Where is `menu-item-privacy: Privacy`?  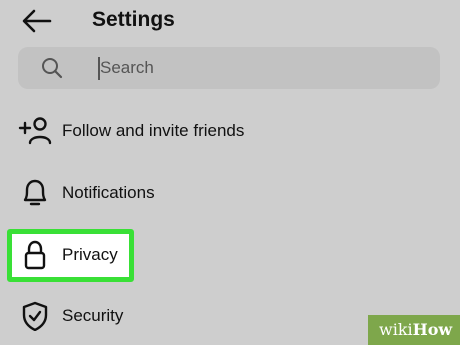
menu-item-privacy: Privacy is located at coordinates (230, 255).